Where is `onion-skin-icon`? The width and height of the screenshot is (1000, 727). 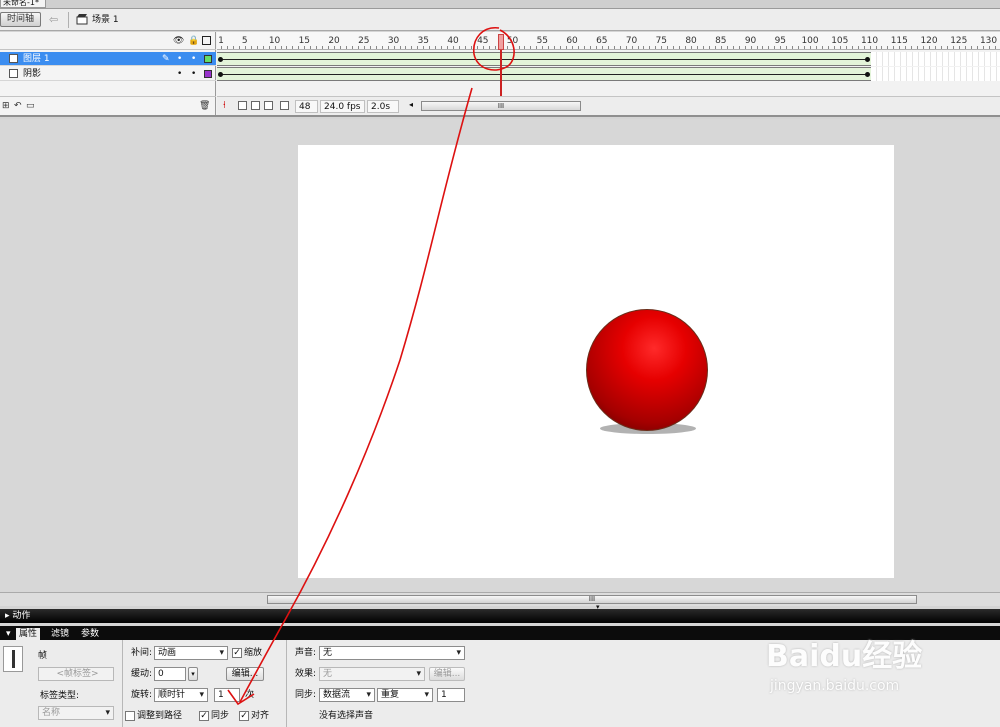
onion-skin-icon is located at coordinates (242, 105).